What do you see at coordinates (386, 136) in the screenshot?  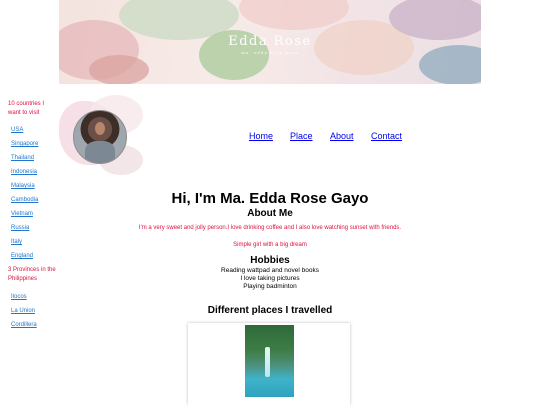 I see `nav-contact-link: Contact` at bounding box center [386, 136].